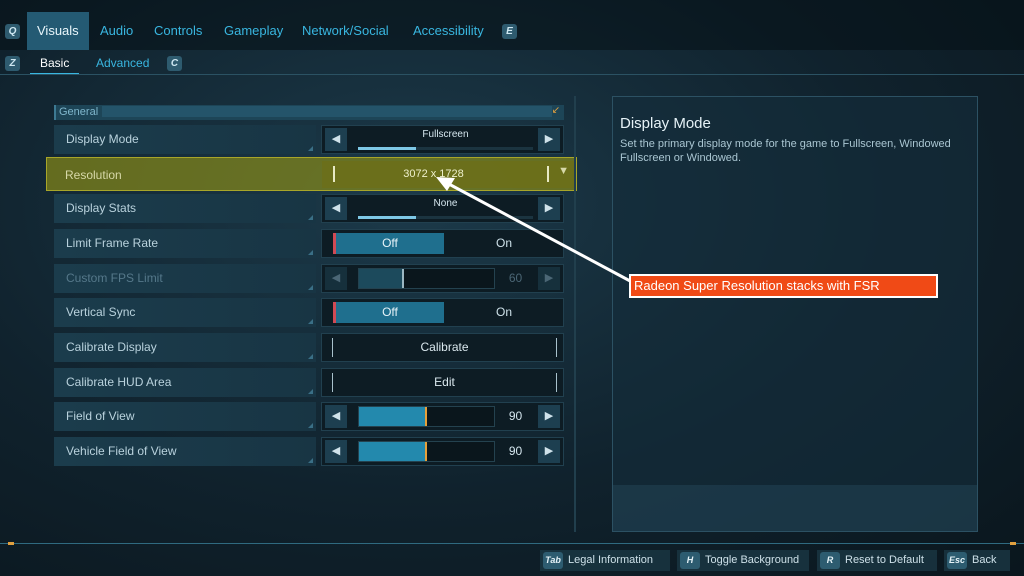 This screenshot has width=1024, height=576. What do you see at coordinates (311, 174) in the screenshot?
I see `setting-row-resolution: Resolution 3072 x 1728 ▼` at bounding box center [311, 174].